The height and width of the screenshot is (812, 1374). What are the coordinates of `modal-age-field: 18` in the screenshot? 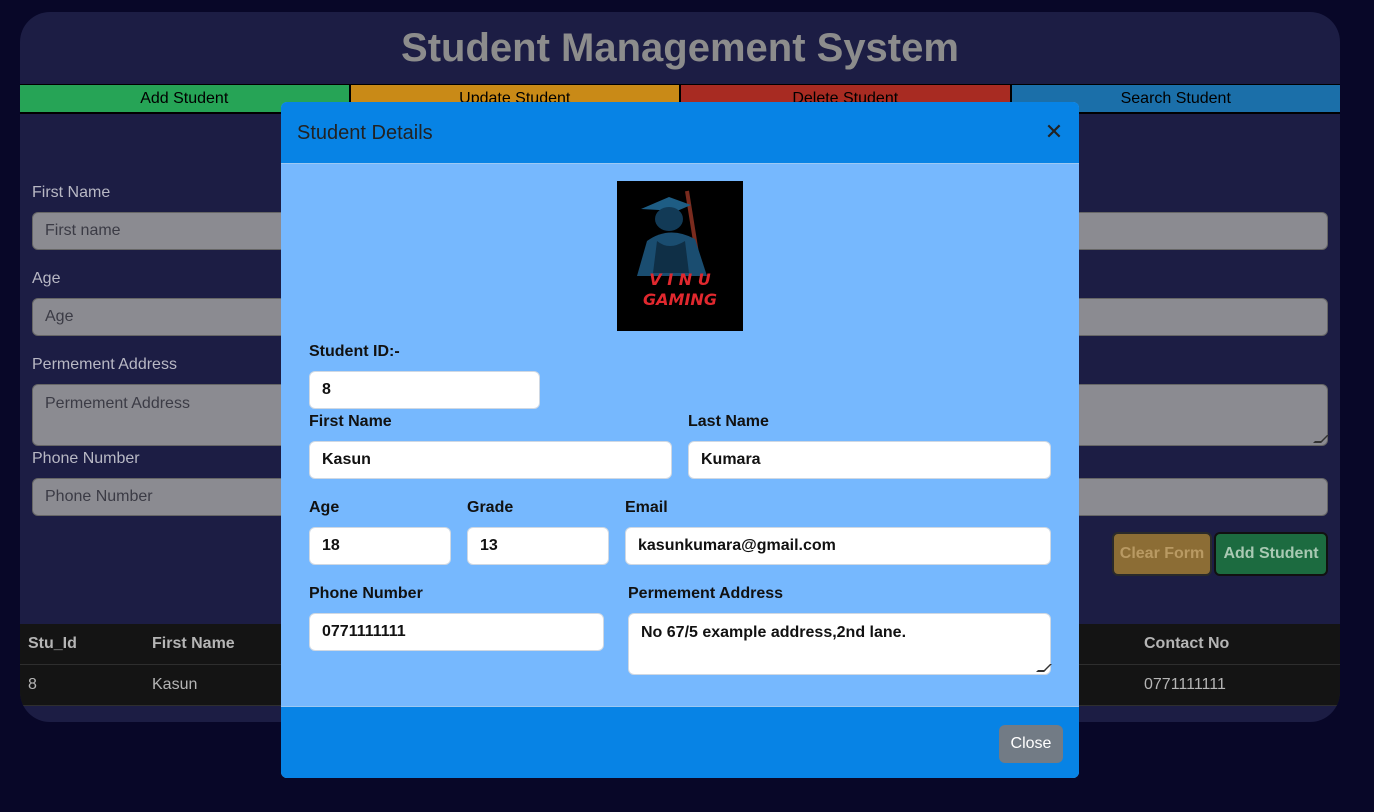 It's located at (380, 546).